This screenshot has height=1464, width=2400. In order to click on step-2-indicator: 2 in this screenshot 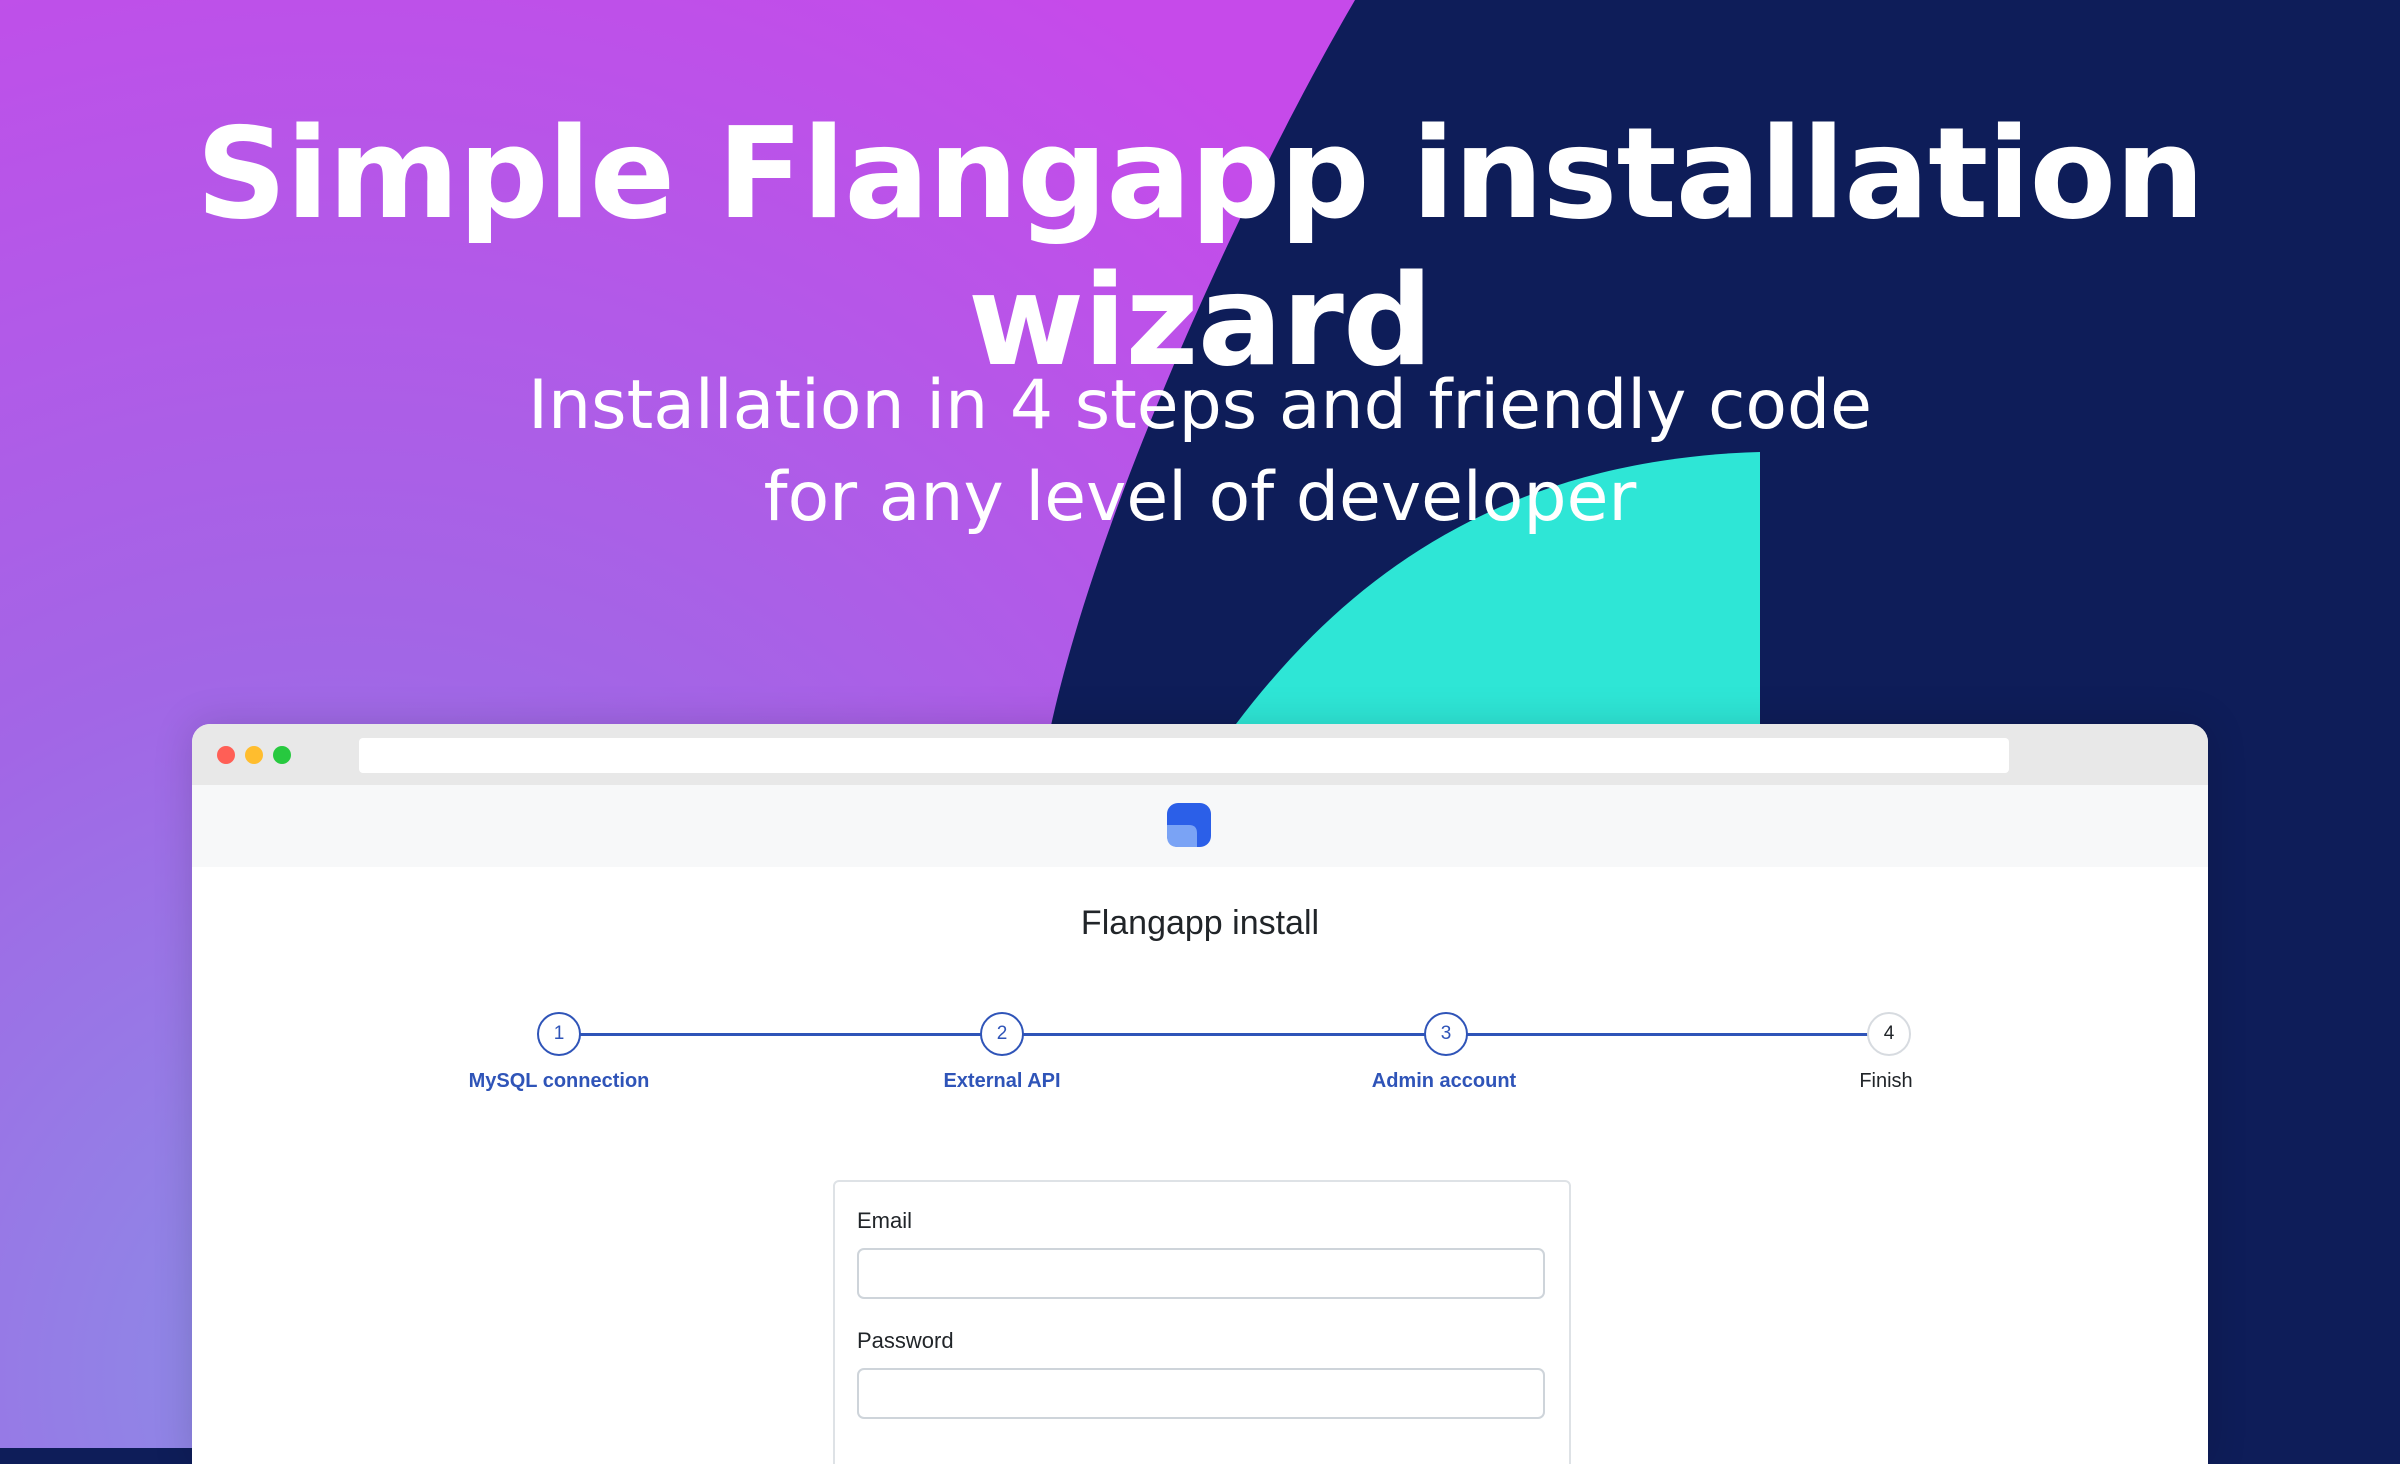, I will do `click(1002, 1034)`.